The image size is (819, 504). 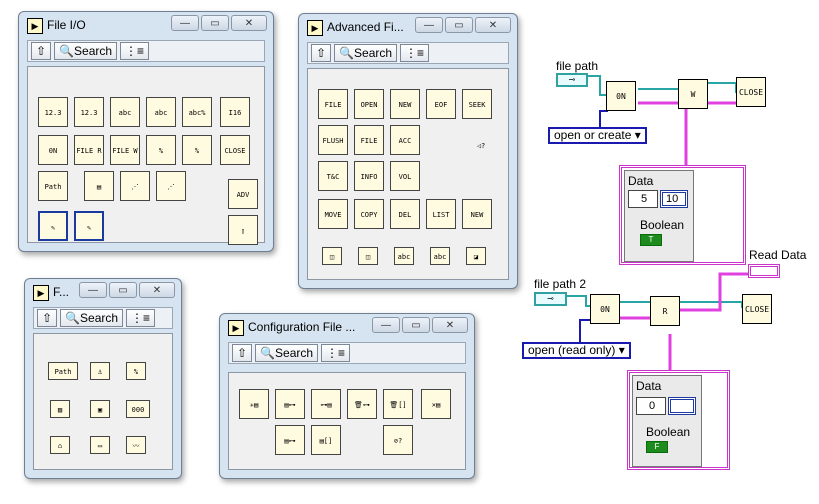 I want to click on move-icon: MOVE, so click(x=333, y=214).